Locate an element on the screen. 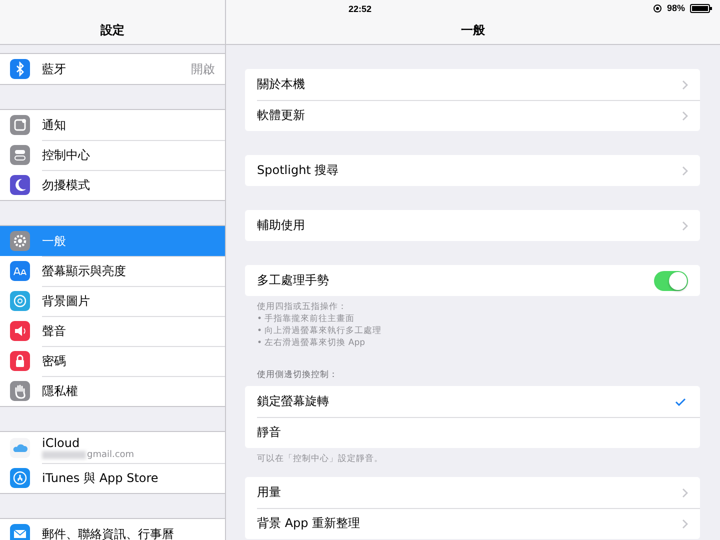  row-label: 聲音 is located at coordinates (54, 331).